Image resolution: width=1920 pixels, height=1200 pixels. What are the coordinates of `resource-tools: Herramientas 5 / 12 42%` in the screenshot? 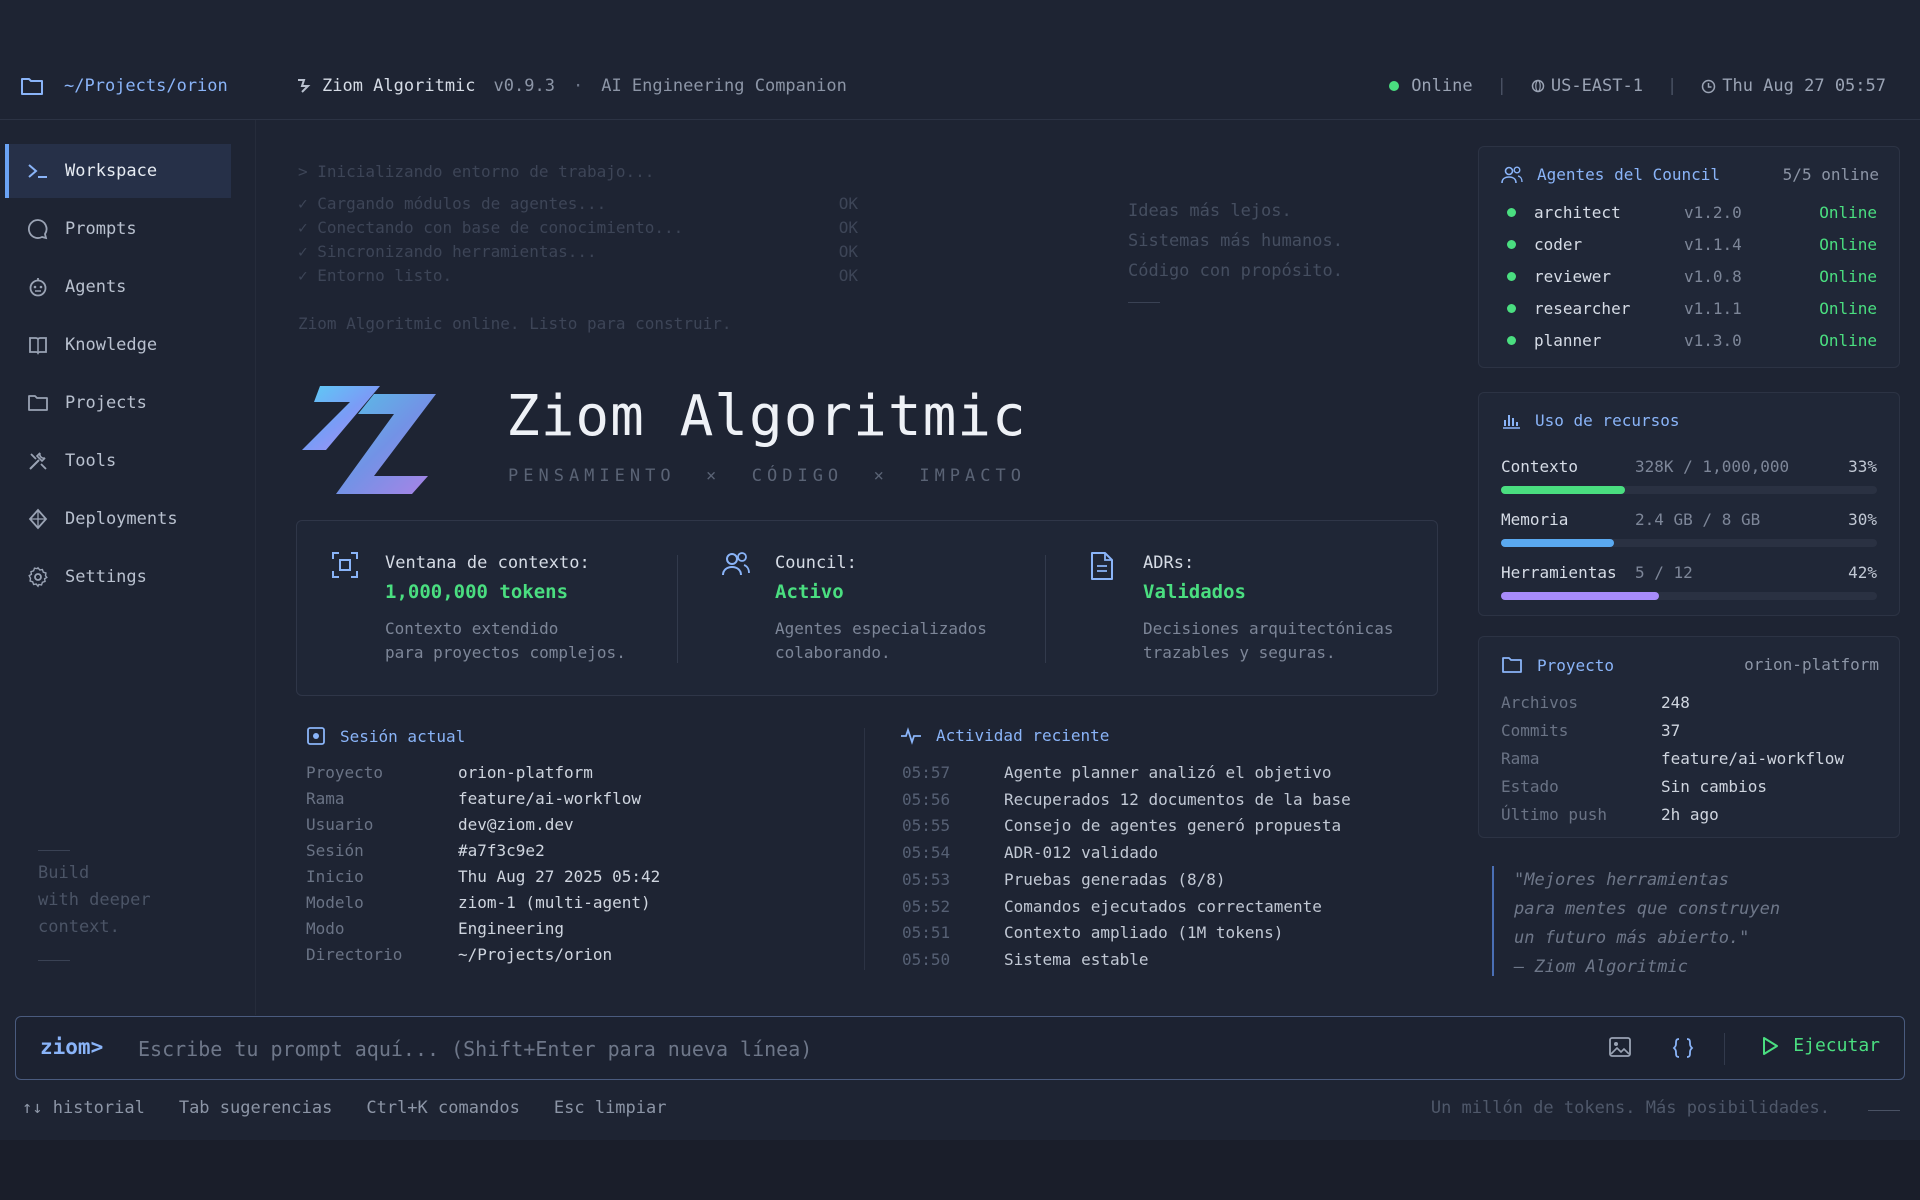 It's located at (1689, 581).